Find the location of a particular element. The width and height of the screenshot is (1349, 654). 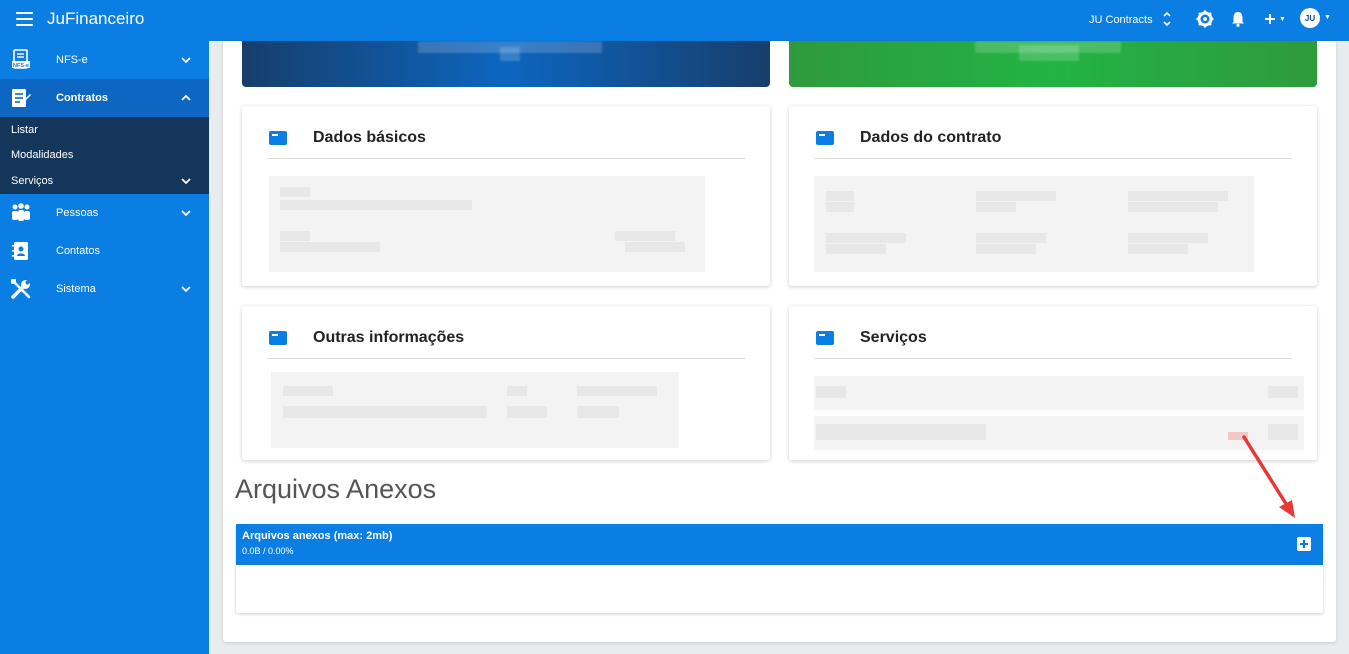

bell-icon is located at coordinates (1238, 19).